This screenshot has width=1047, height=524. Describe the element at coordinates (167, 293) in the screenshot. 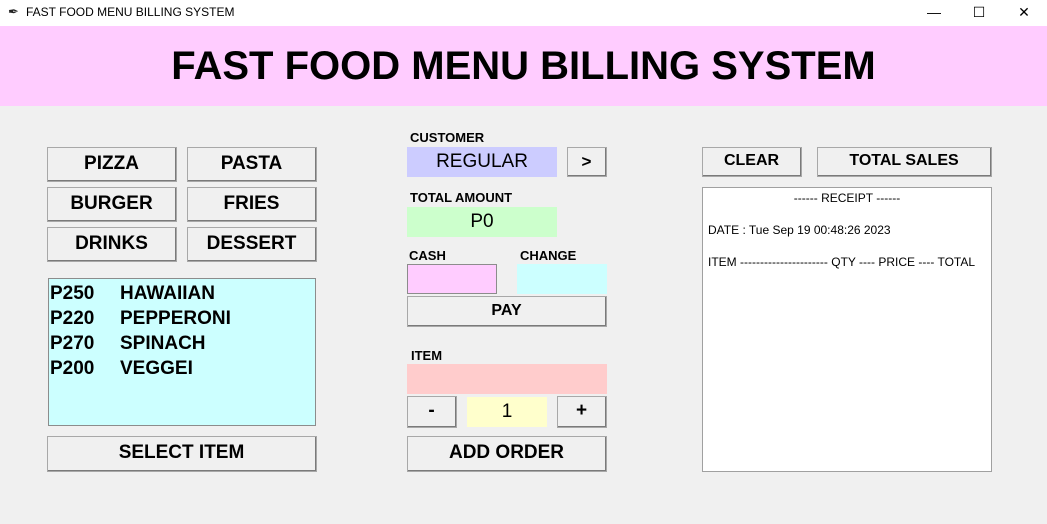

I see `item-name: HAWAIIAN` at that location.